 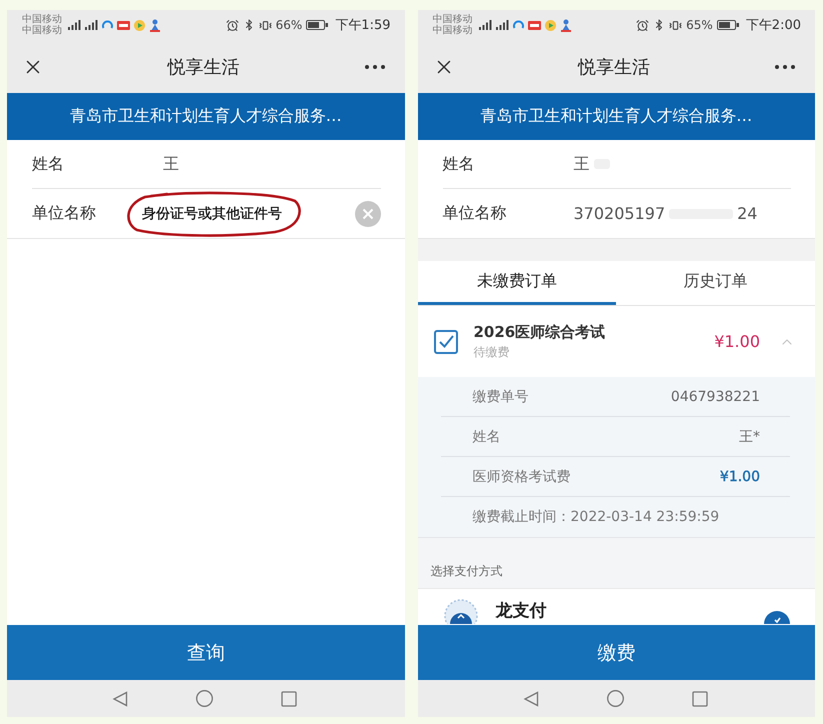 What do you see at coordinates (616, 652) in the screenshot?
I see `action-button: 缴费` at bounding box center [616, 652].